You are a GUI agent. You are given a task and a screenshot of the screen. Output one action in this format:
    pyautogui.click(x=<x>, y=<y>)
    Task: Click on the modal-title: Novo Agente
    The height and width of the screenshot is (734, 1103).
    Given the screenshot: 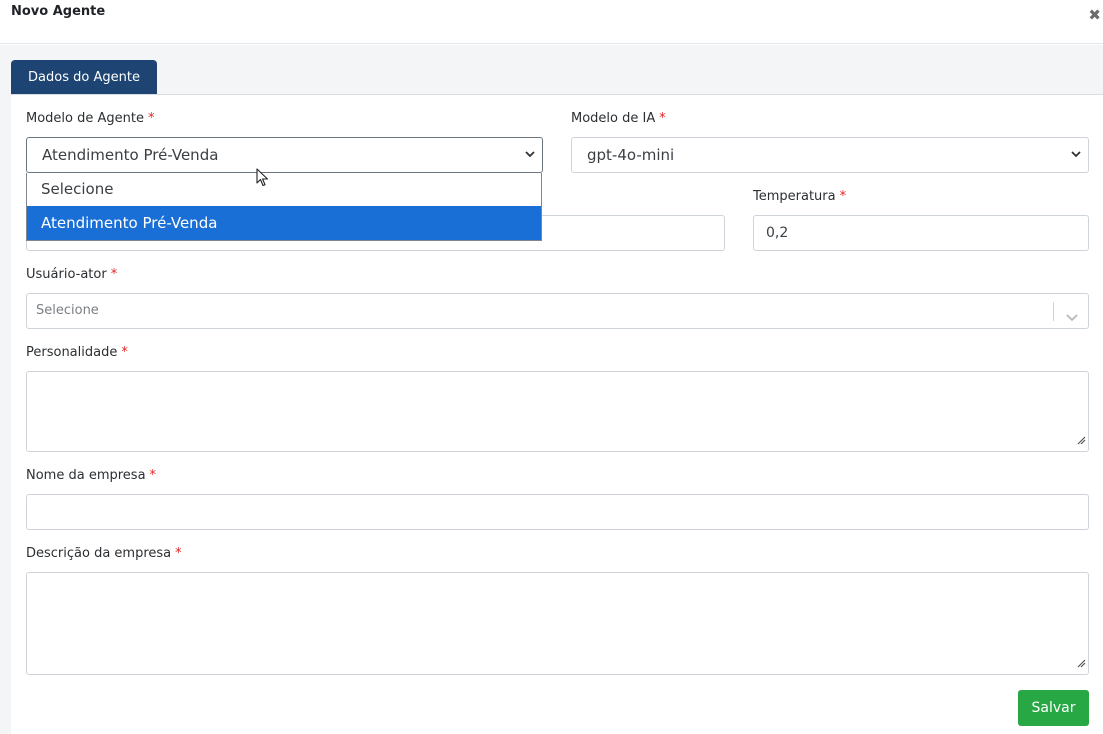 What is the action you would take?
    pyautogui.click(x=58, y=11)
    